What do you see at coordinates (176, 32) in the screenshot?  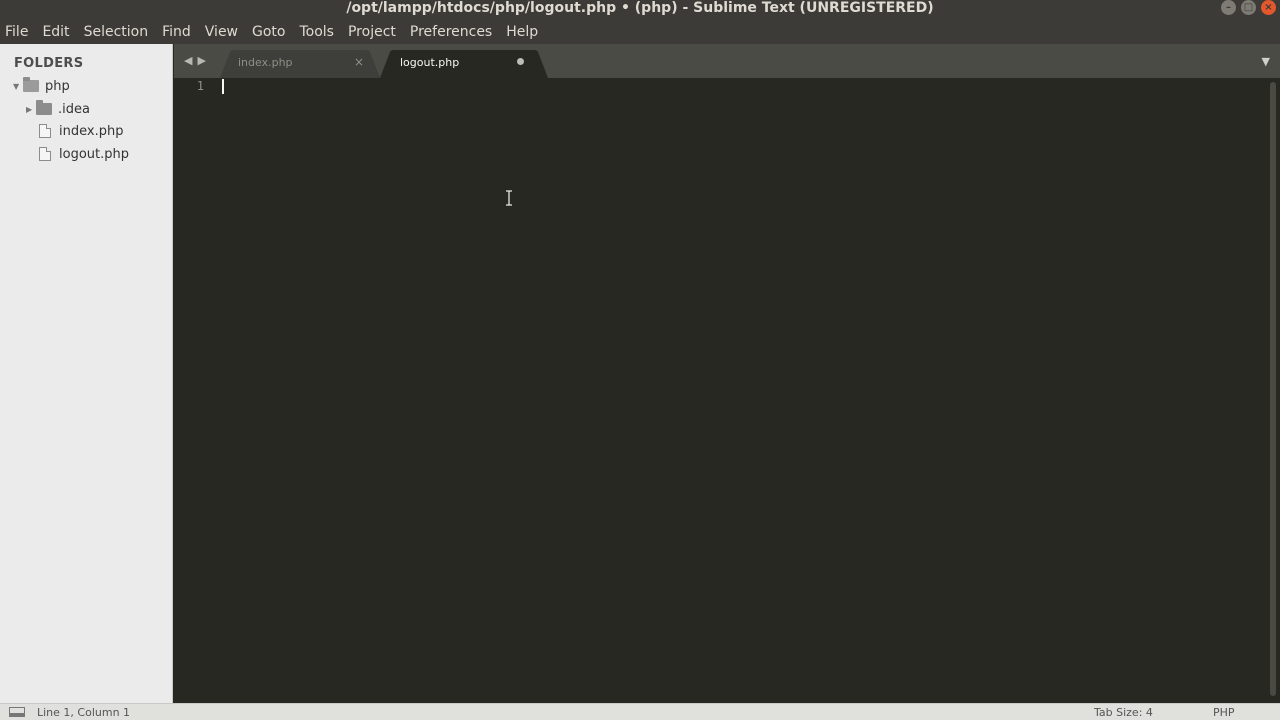 I see `menu-find: Find` at bounding box center [176, 32].